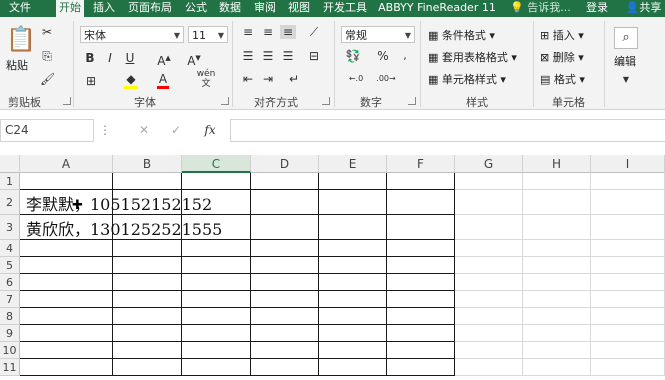 This screenshot has height=380, width=665. I want to click on cut-icon: ✂, so click(47, 32).